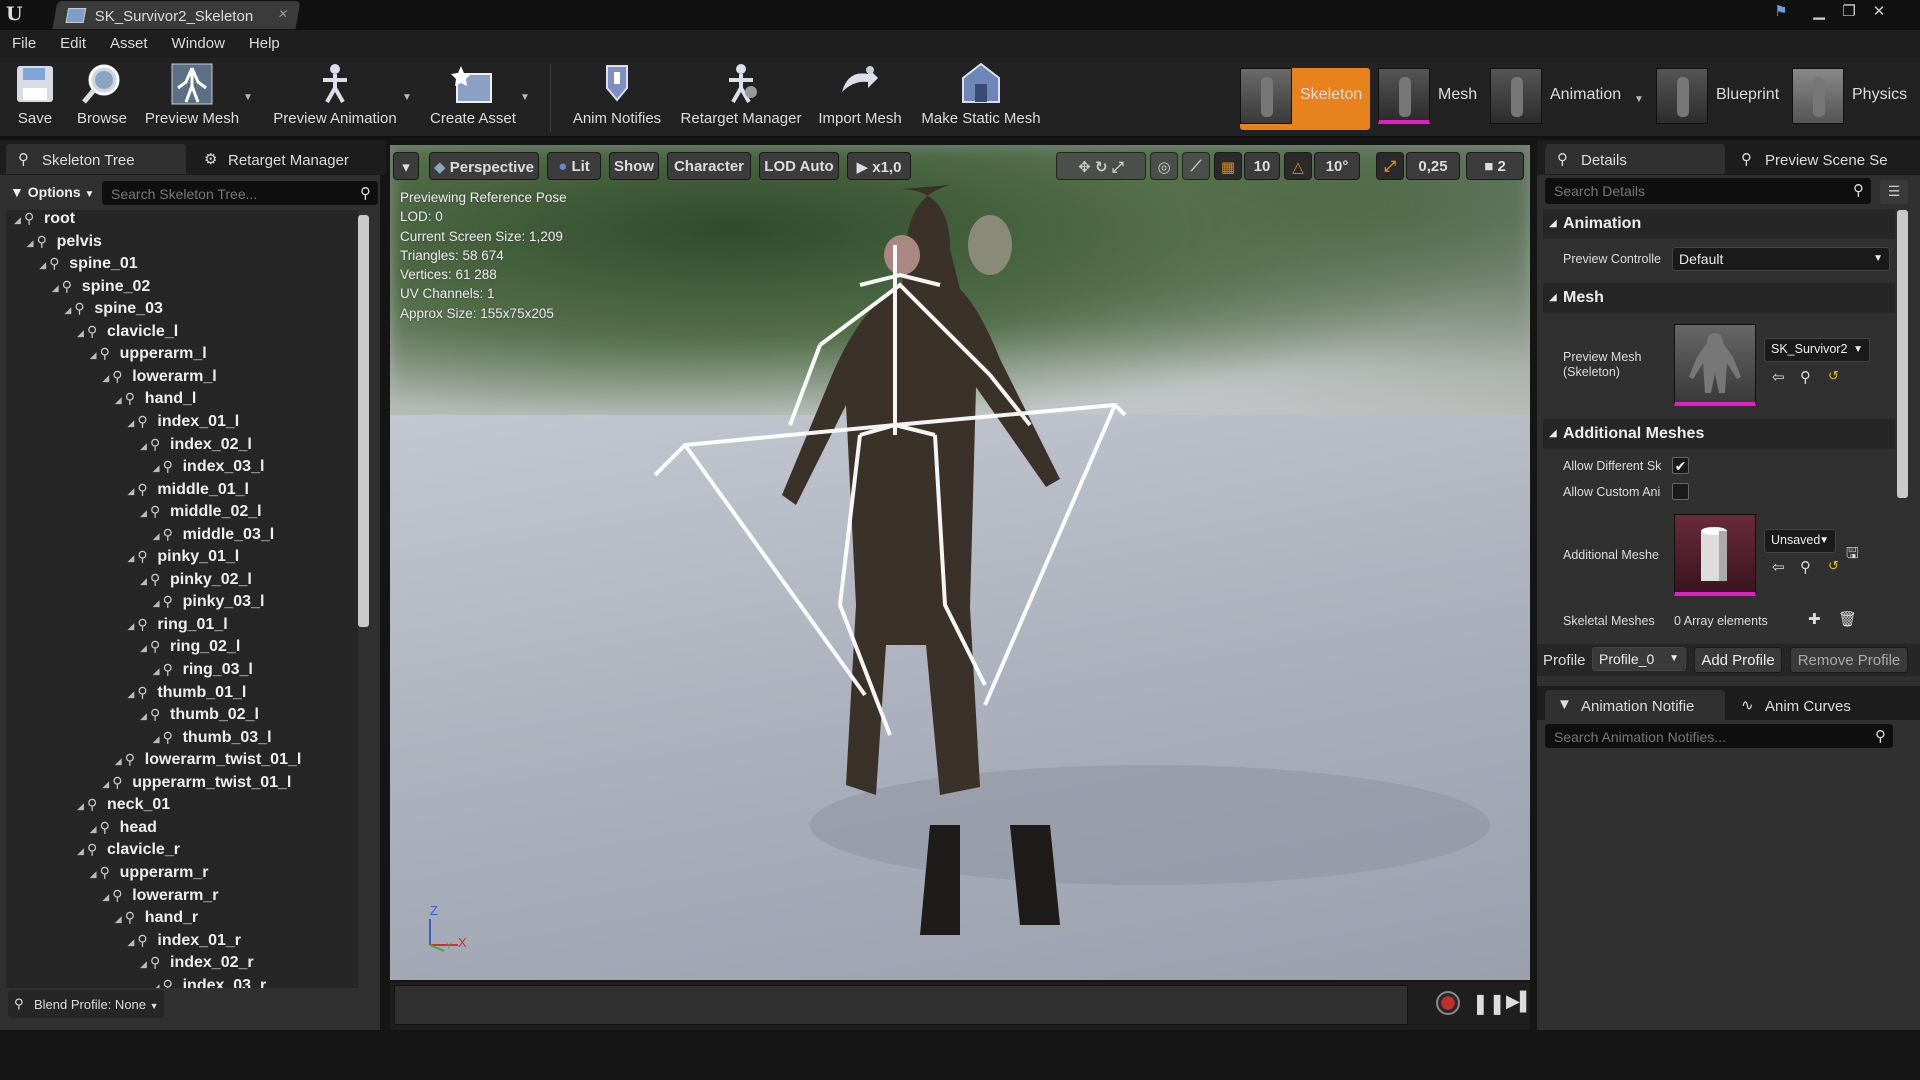  What do you see at coordinates (1635, 705) in the screenshot?
I see `tab-animation-notifies: ▼ Animation Notifie` at bounding box center [1635, 705].